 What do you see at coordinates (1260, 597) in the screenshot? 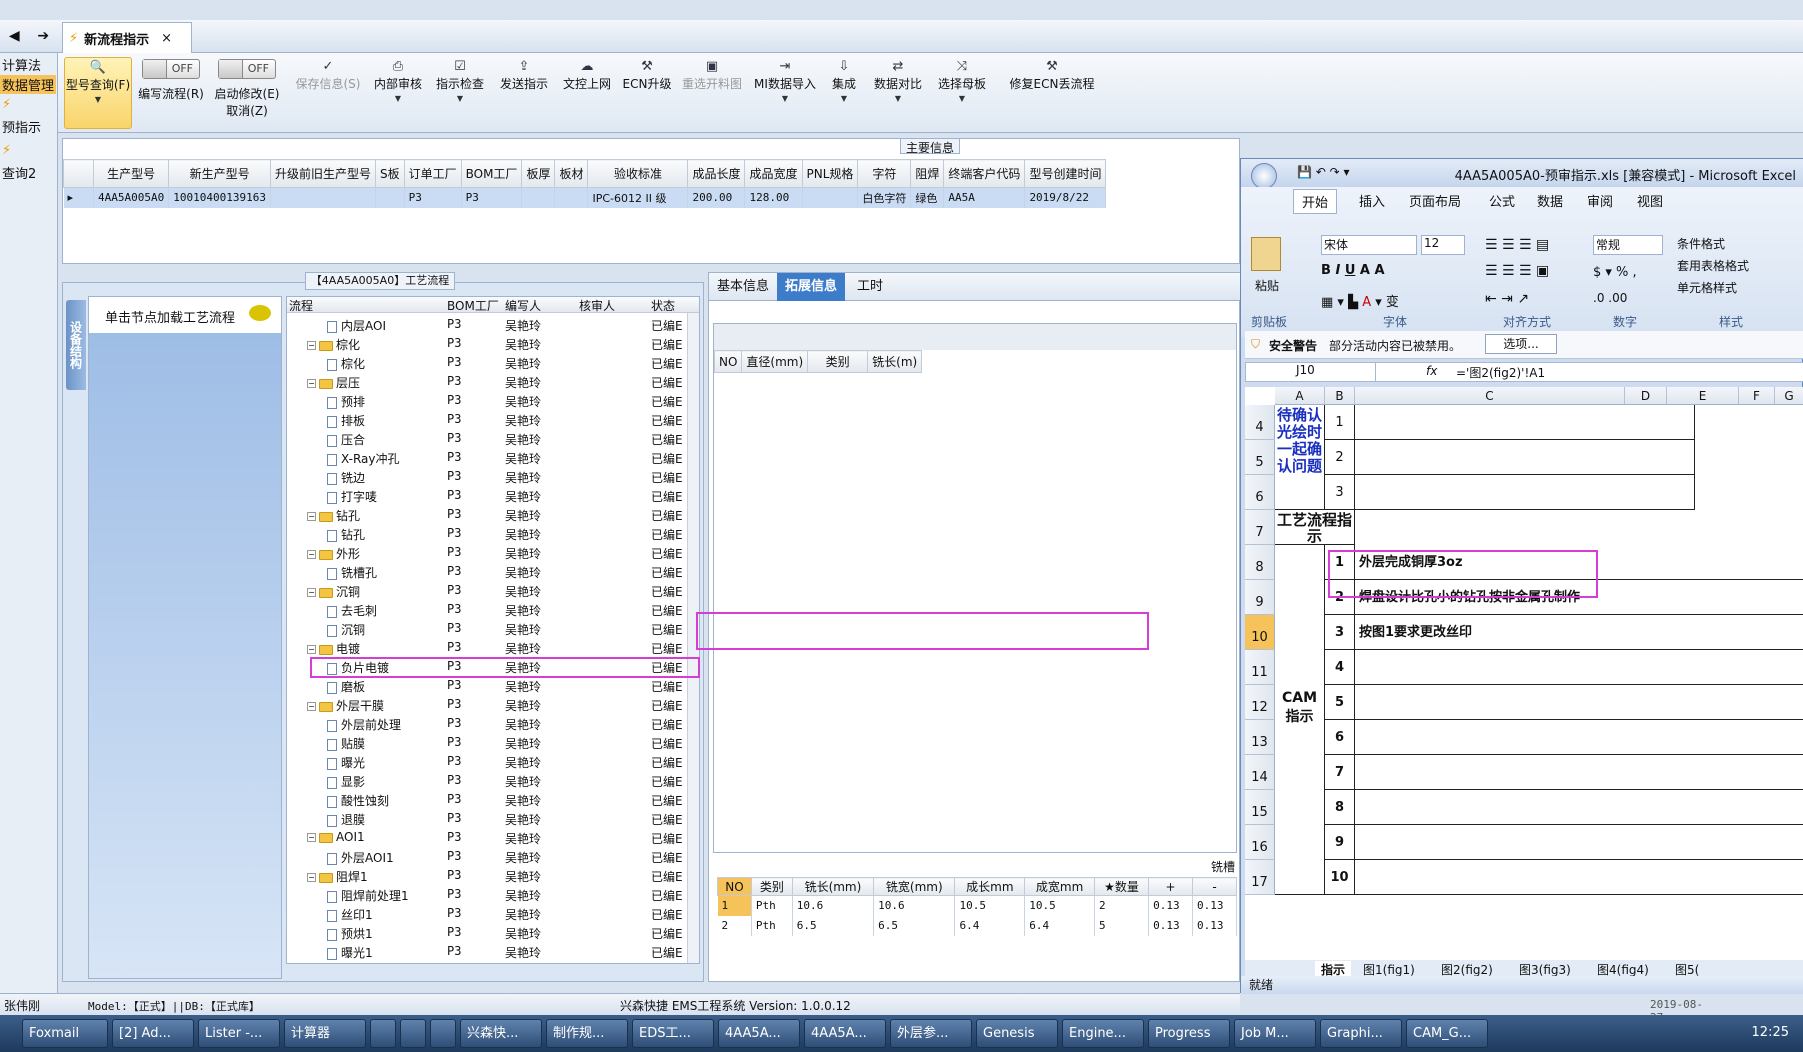
I see `row-header: 9` at bounding box center [1260, 597].